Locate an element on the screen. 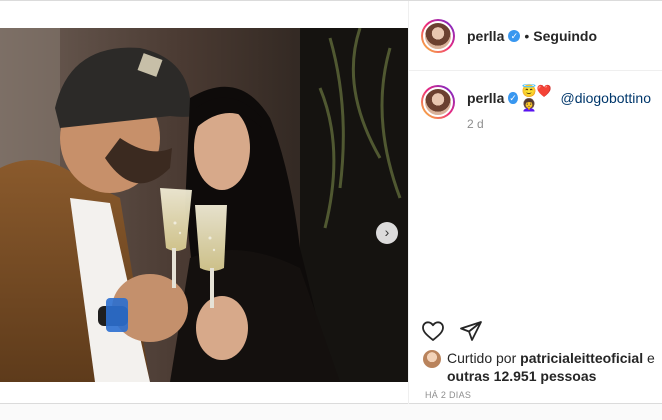 The image size is (662, 420). post-caption: perlla ✓ 😇❤️👩‍🦱 @diogobottino 2 d is located at coordinates (535, 101).